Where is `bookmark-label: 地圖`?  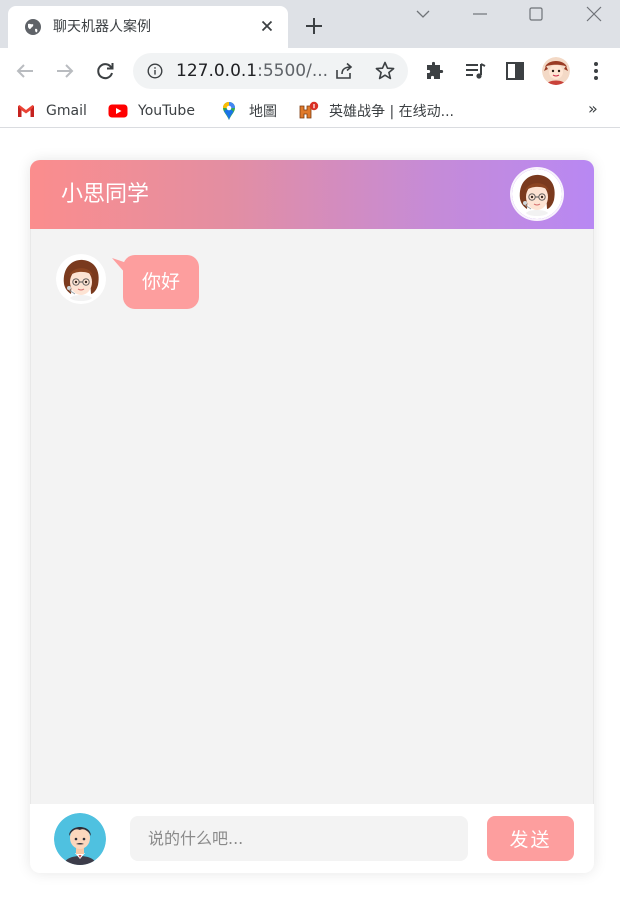
bookmark-label: 地圖 is located at coordinates (263, 112).